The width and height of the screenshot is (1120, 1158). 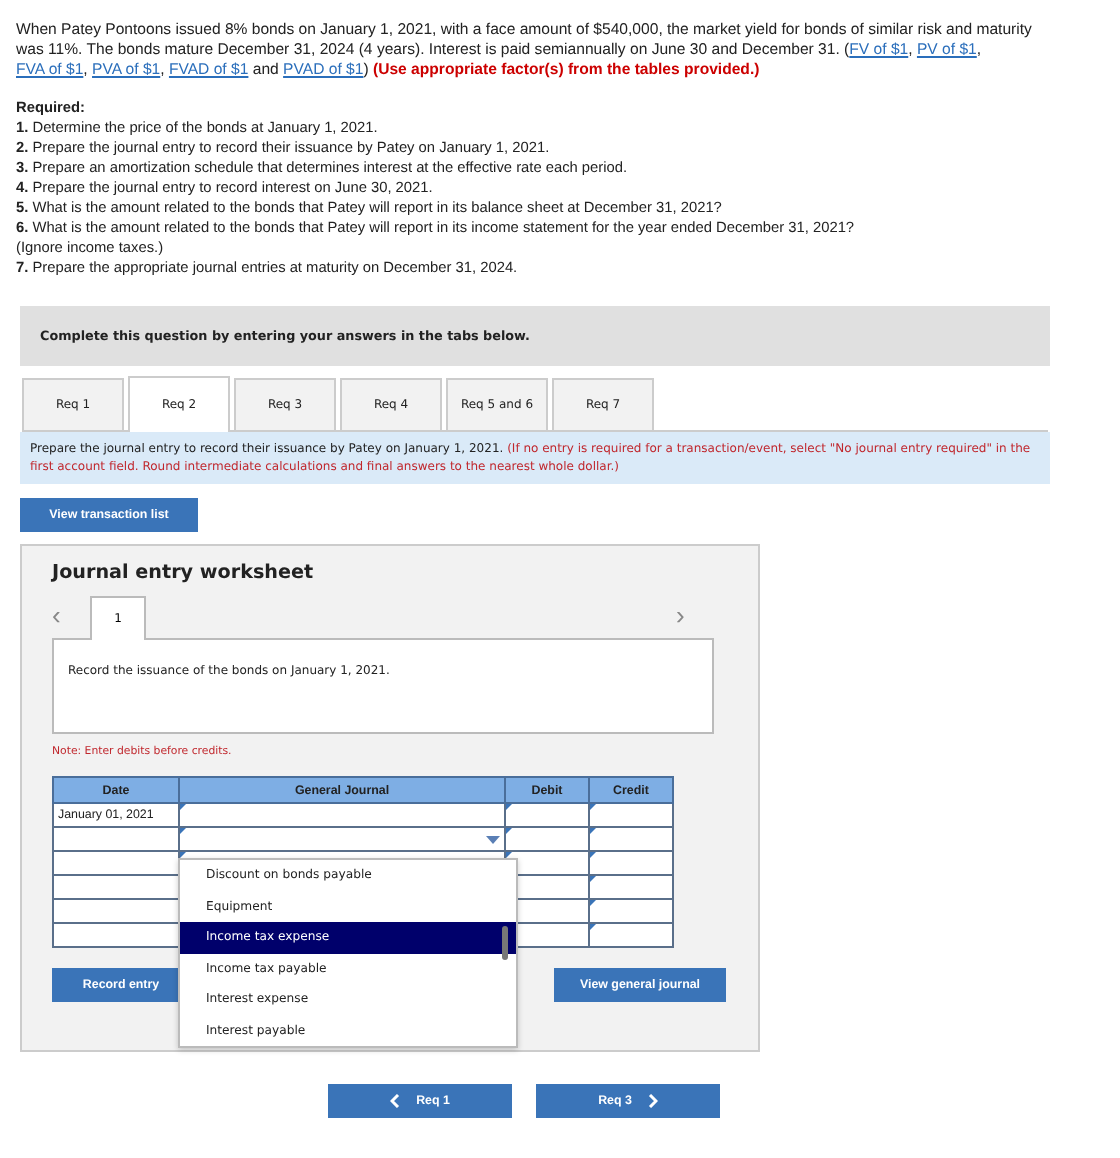 What do you see at coordinates (184, 573) in the screenshot?
I see `worksheet-title: Journal entry worksheet` at bounding box center [184, 573].